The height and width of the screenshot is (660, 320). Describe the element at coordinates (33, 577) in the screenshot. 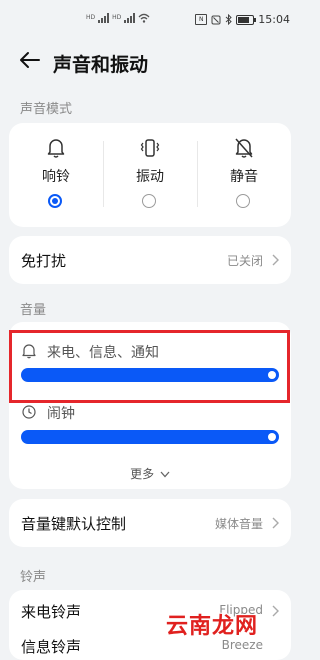

I see `section-label-ringtone: 铃声` at that location.